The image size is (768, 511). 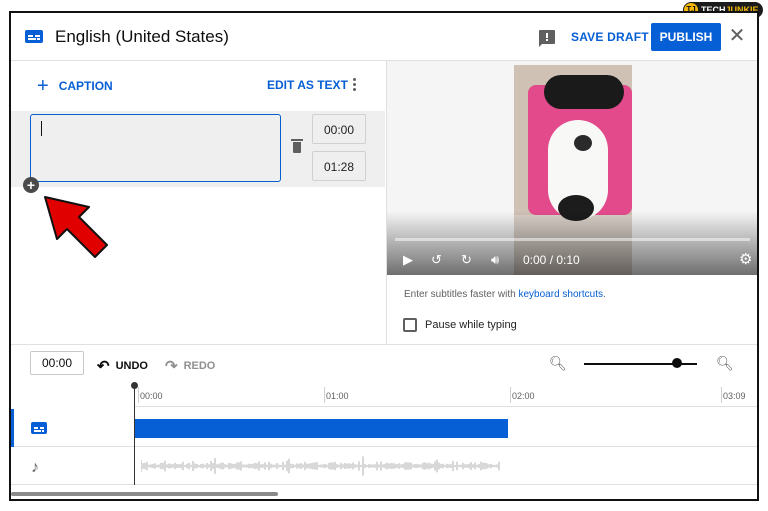 What do you see at coordinates (171, 366) in the screenshot?
I see `redo-icon: ↷` at bounding box center [171, 366].